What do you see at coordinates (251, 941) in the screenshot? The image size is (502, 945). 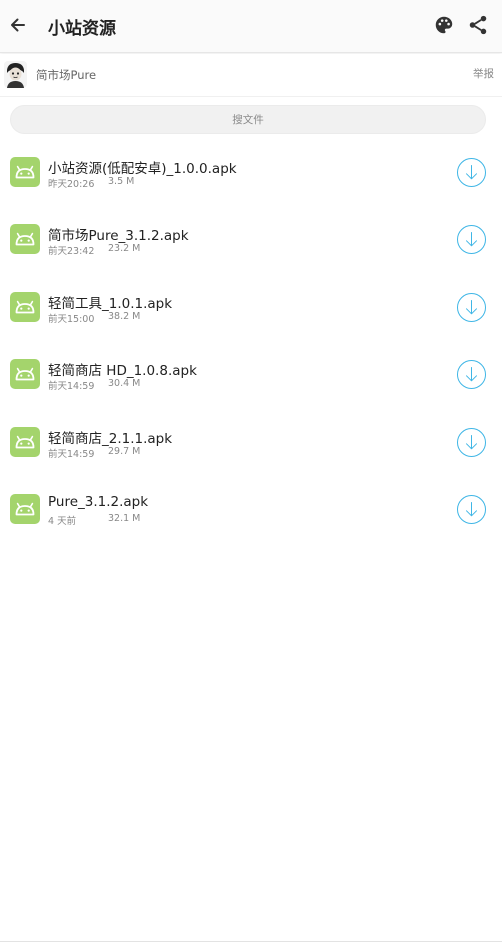 I see `divider` at bounding box center [251, 941].